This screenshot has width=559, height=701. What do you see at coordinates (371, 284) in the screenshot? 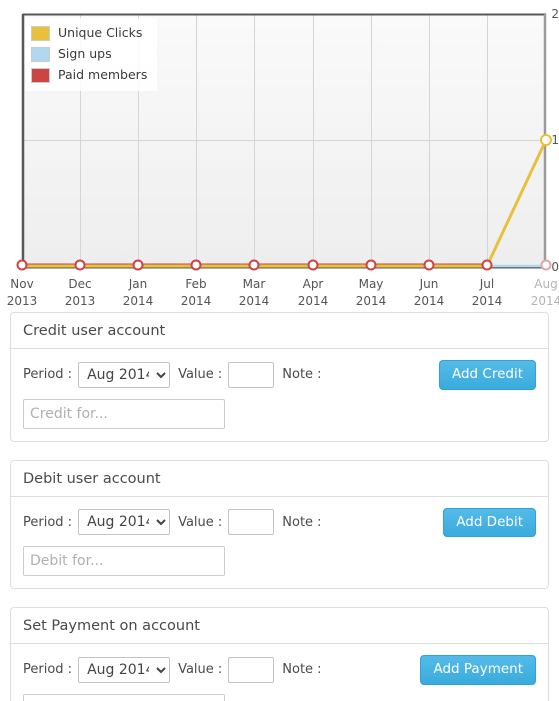
I see `x-tick-6-month: May` at bounding box center [371, 284].